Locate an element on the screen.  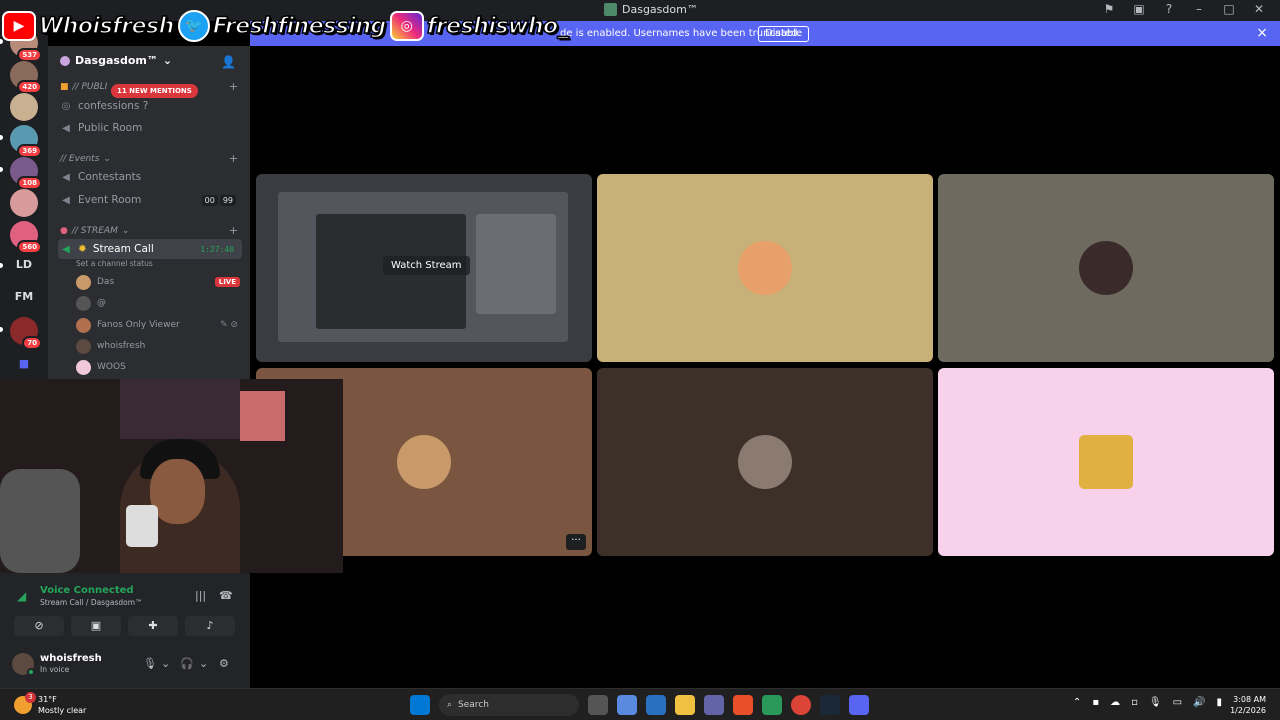
settings-gear-icon: ⚙ is located at coordinates (224, 663).